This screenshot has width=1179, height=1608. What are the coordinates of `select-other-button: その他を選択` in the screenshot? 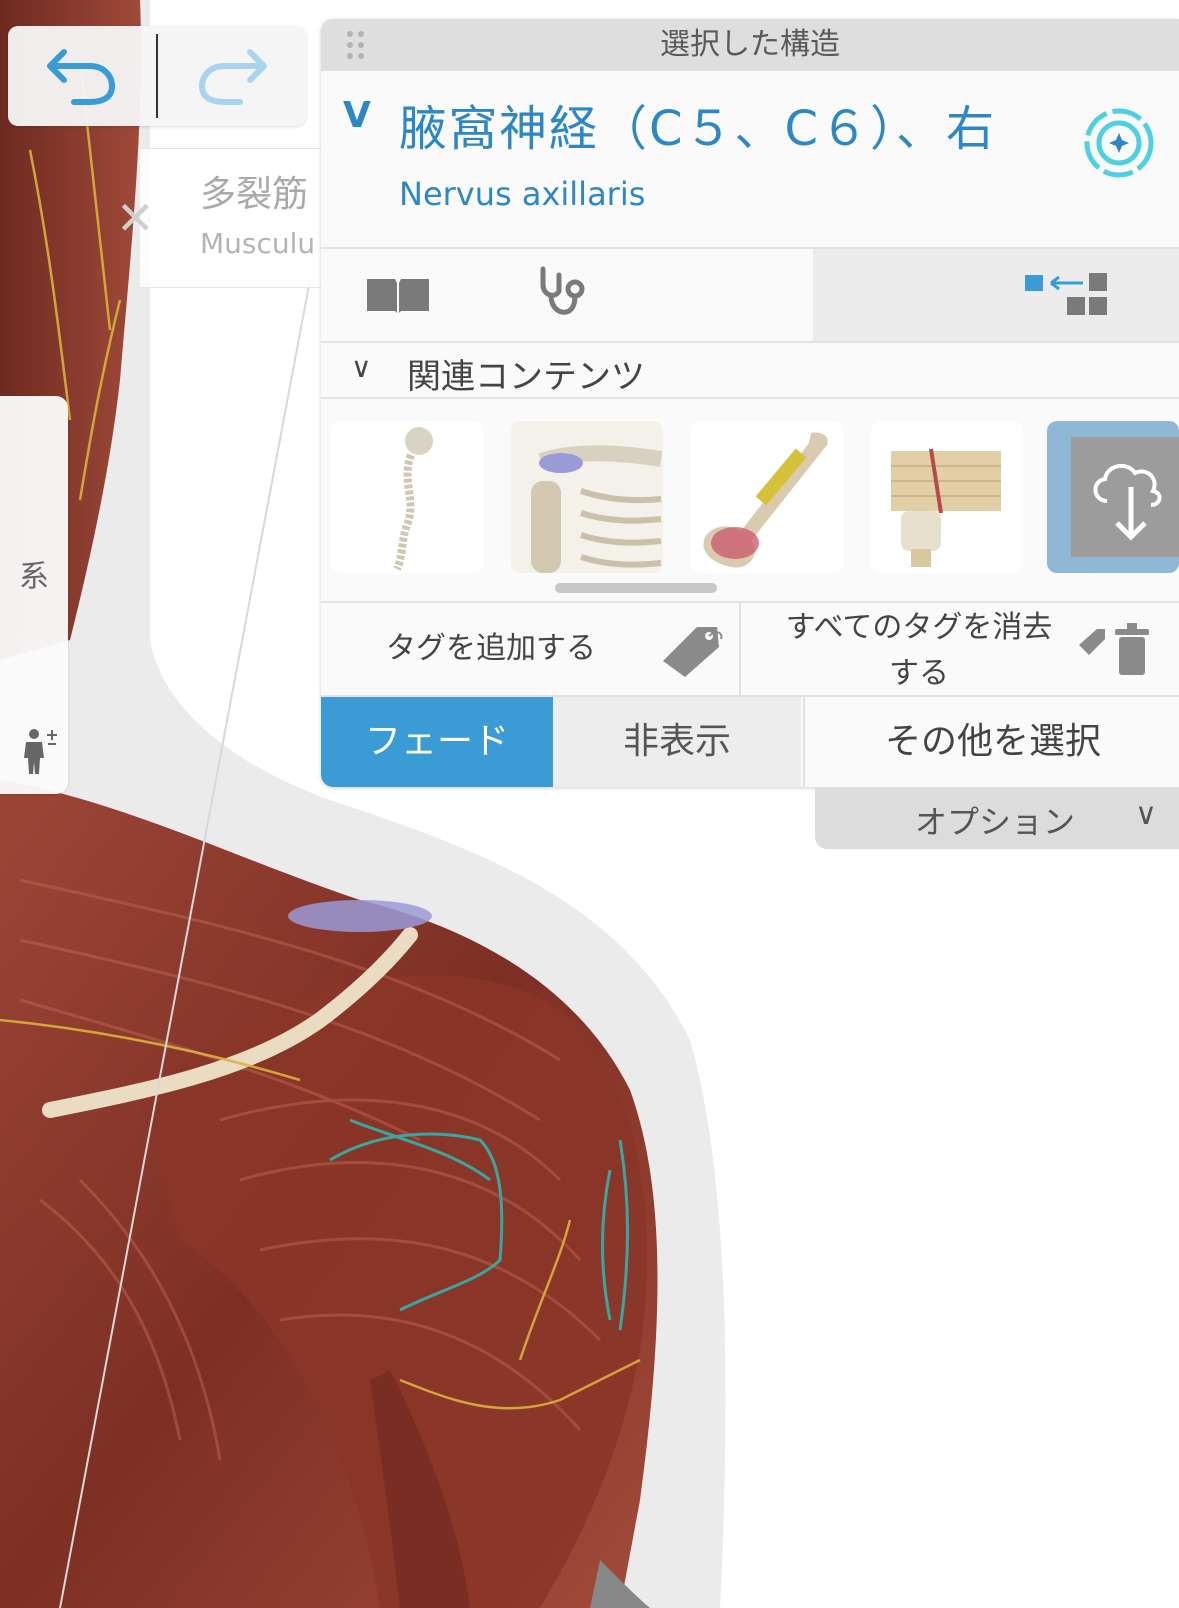 It's located at (991, 742).